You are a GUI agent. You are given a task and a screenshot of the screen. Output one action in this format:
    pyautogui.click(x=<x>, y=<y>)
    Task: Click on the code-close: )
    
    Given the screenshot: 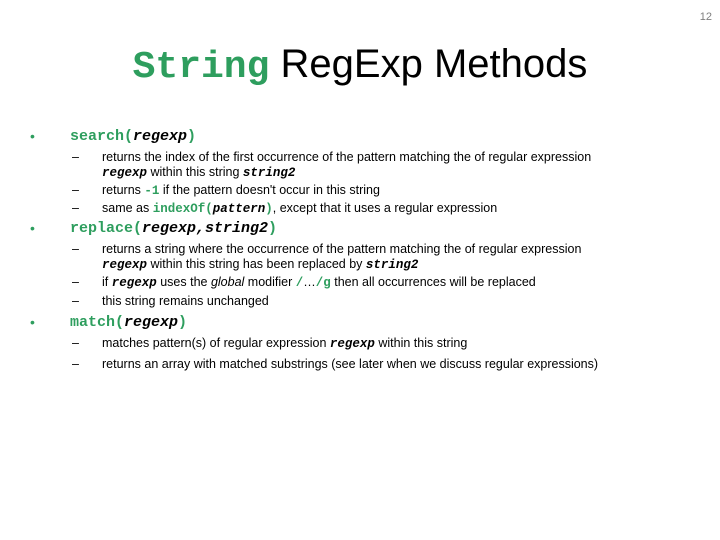 What is the action you would take?
    pyautogui.click(x=269, y=209)
    